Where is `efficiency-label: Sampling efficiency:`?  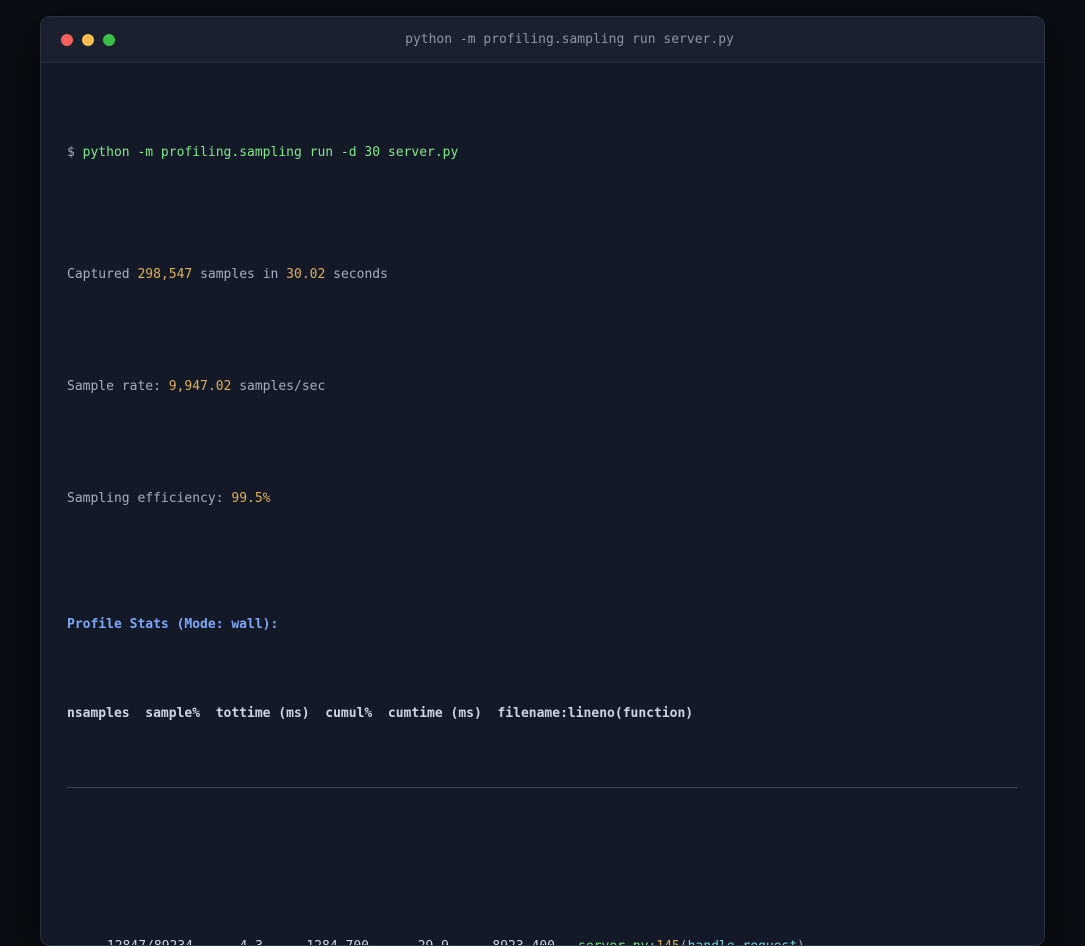
efficiency-label: Sampling efficiency: is located at coordinates (149, 498).